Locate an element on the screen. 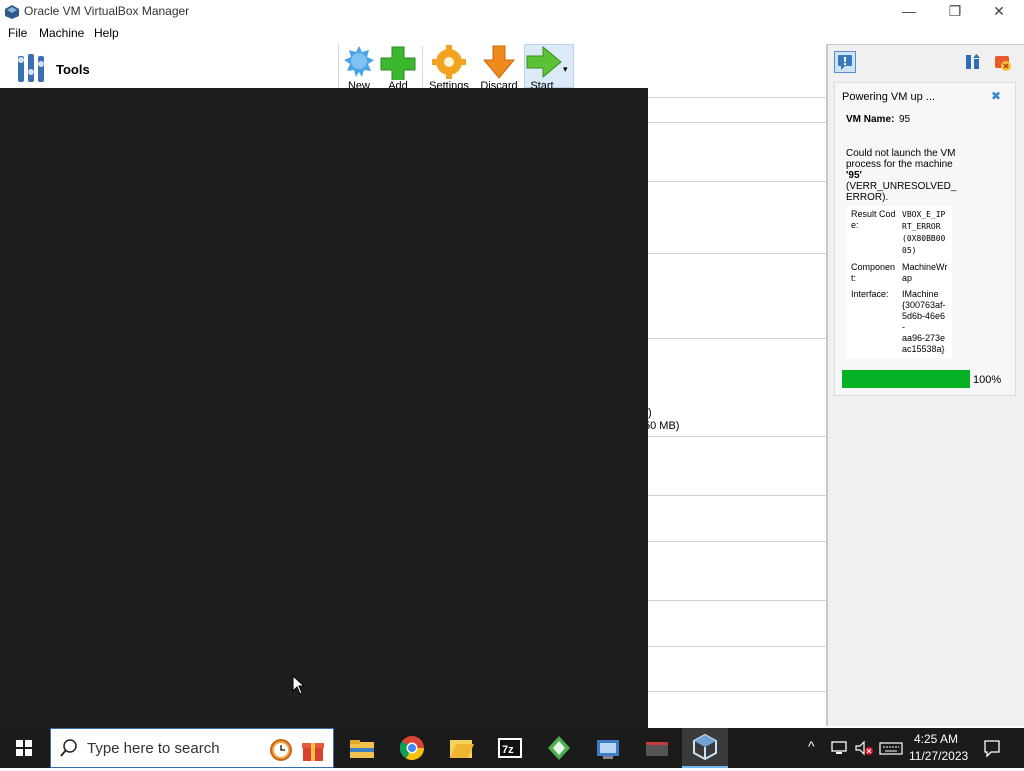  start-button: Start is located at coordinates (542, 68).